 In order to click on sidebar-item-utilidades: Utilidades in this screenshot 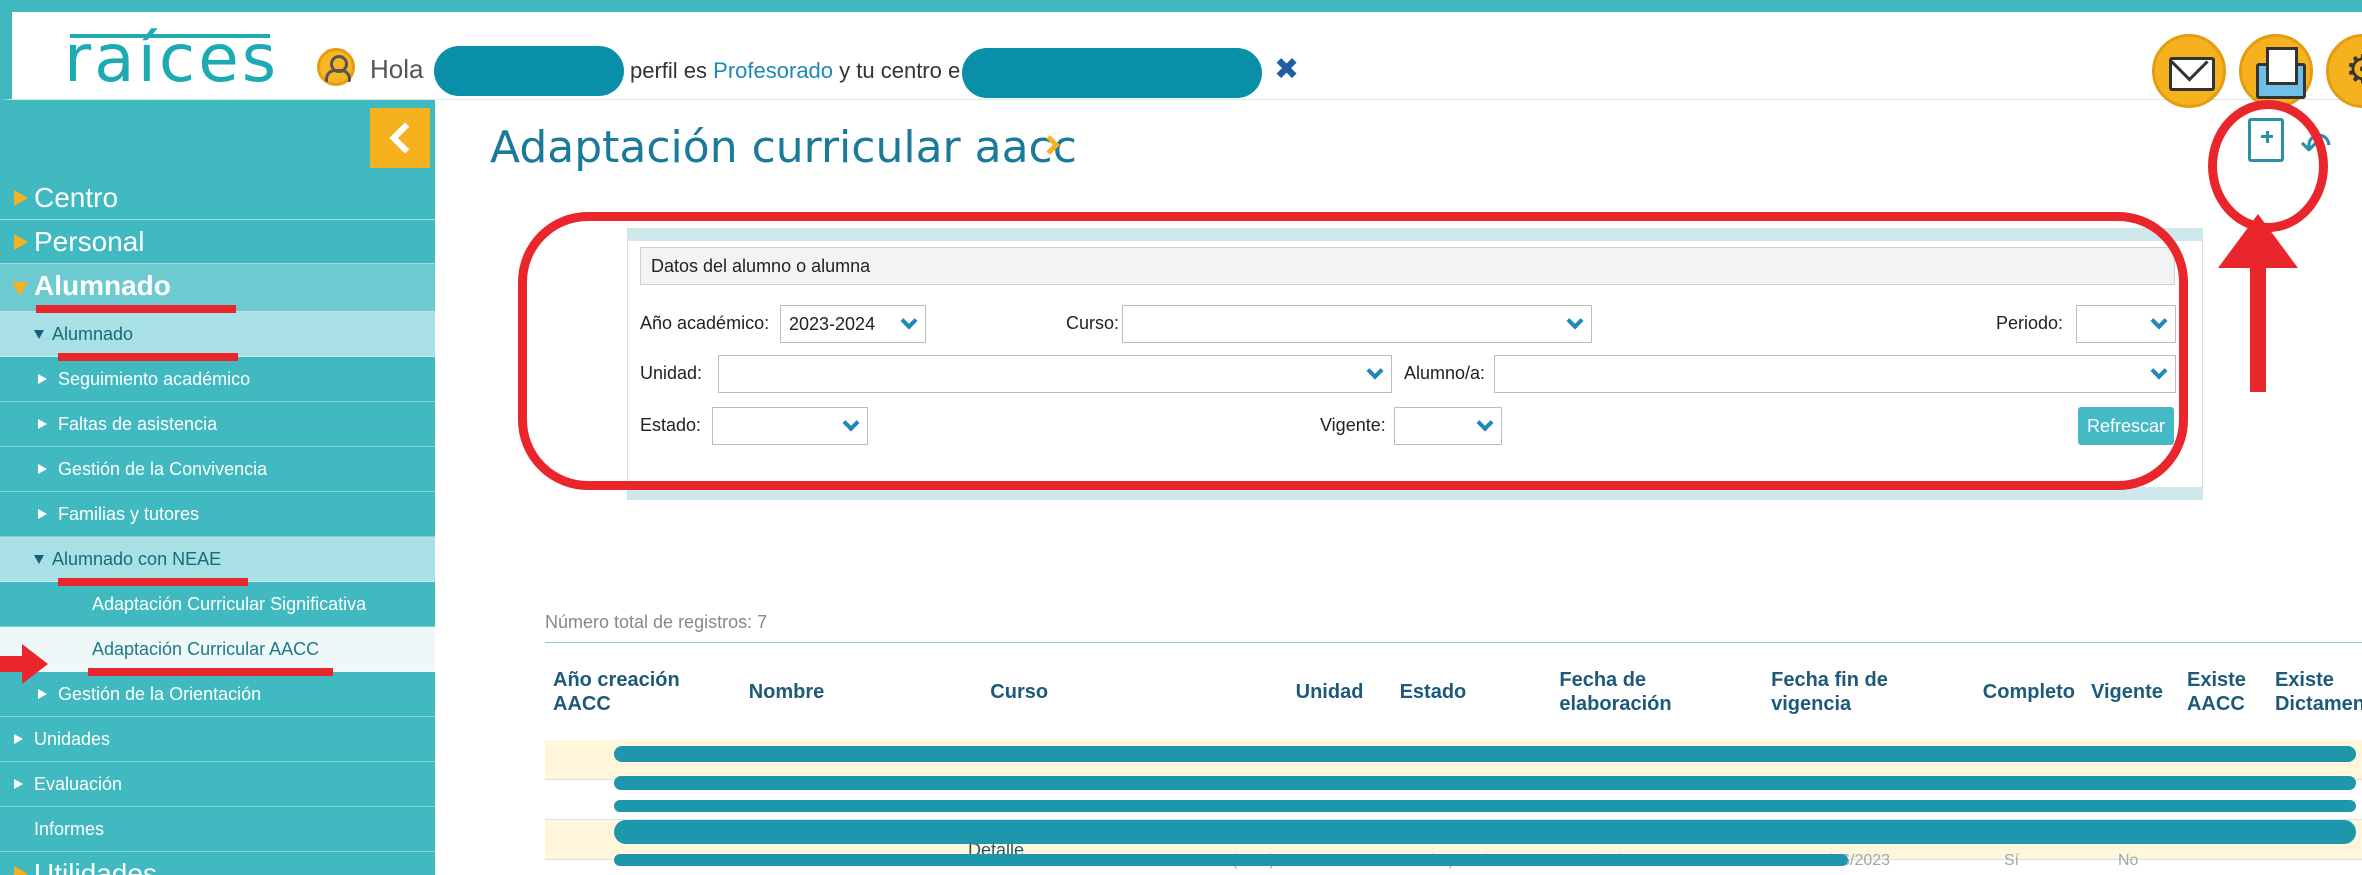, I will do `click(217, 863)`.